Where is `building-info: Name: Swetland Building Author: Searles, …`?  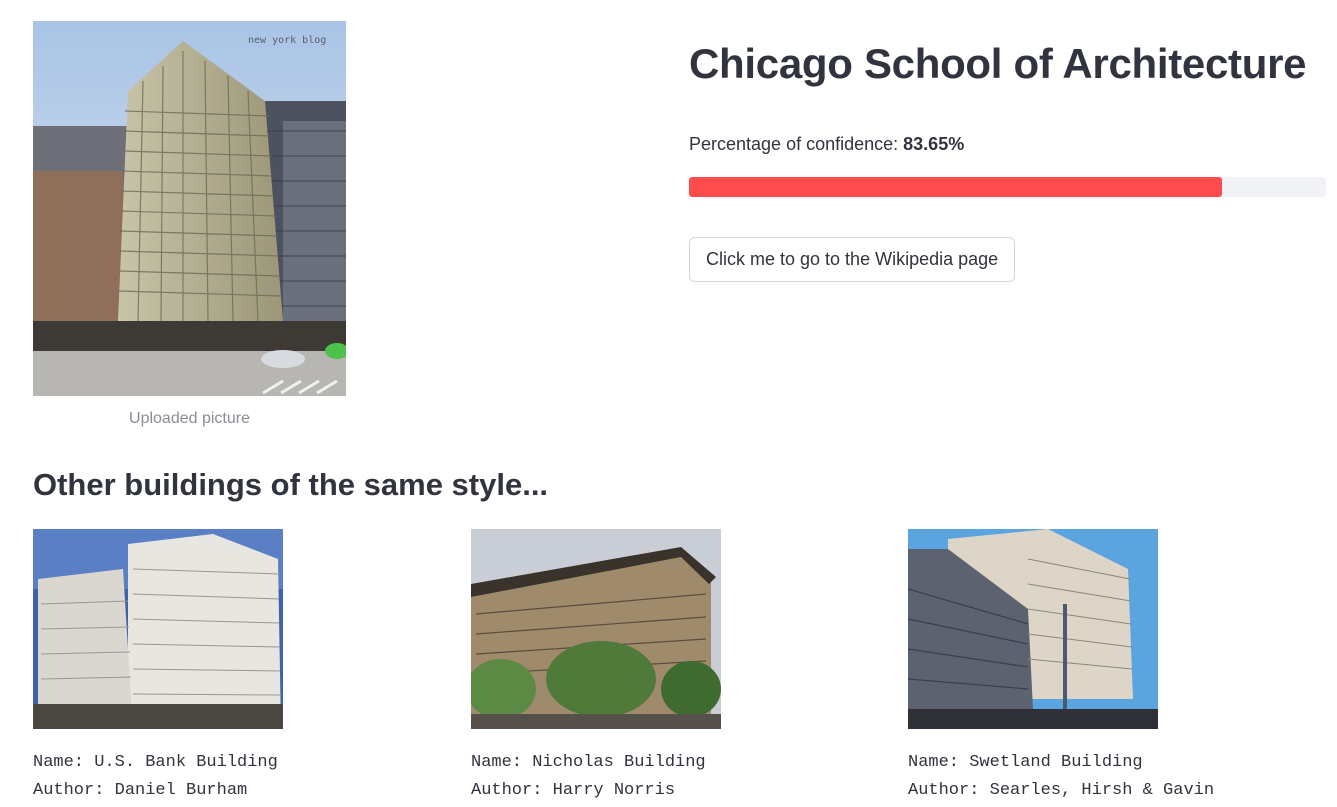 building-info: Name: Swetland Building Author: Searles, … is located at coordinates (1118, 777).